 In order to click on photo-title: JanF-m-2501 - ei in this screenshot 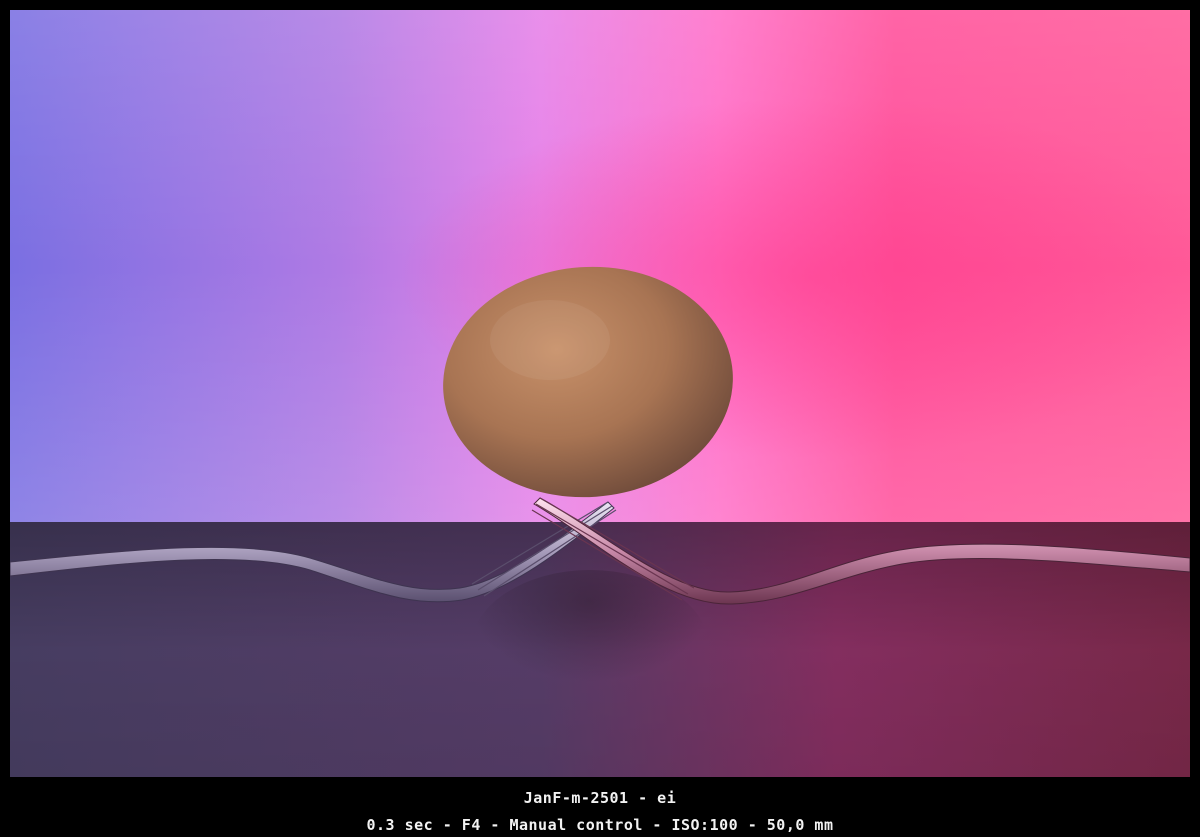, I will do `click(600, 798)`.